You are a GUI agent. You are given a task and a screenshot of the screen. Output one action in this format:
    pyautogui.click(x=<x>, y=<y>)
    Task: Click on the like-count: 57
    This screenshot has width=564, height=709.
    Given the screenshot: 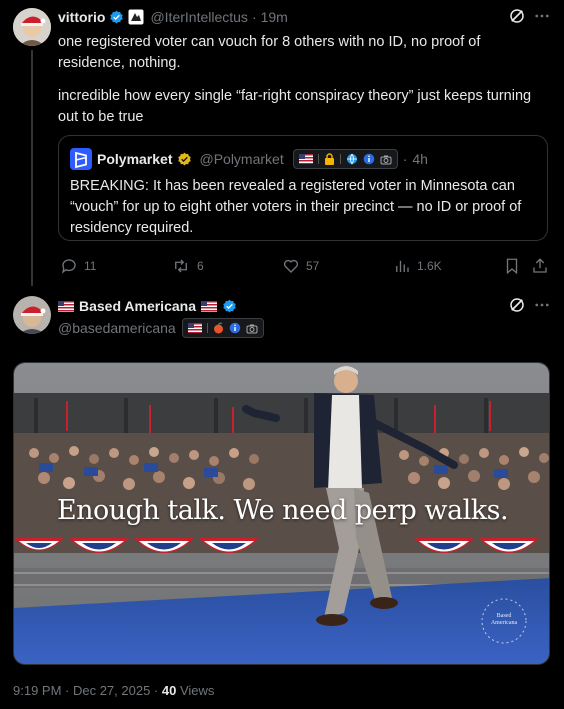 What is the action you would take?
    pyautogui.click(x=313, y=266)
    